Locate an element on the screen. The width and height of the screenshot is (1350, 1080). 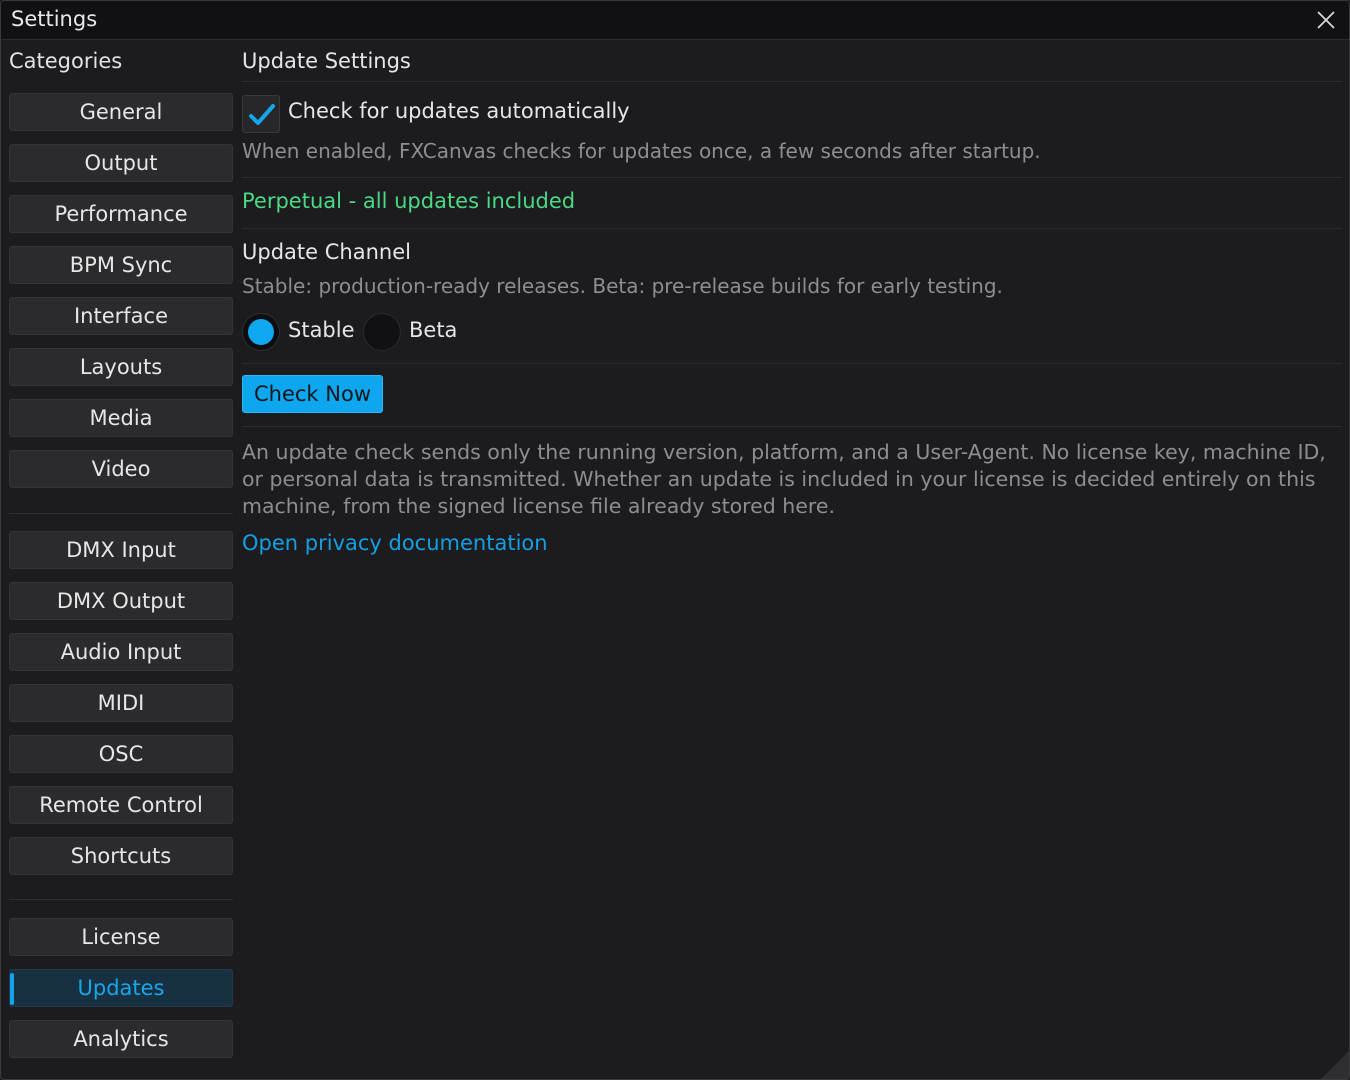
category-dmx-input: DMX Input is located at coordinates (121, 550).